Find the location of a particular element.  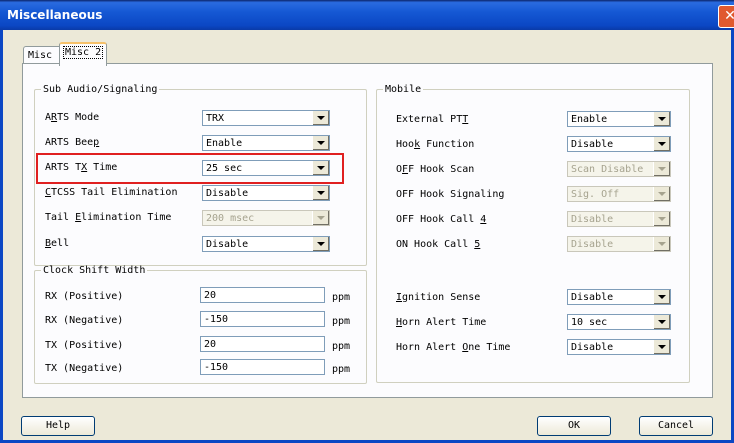

clock-shift-legend: Clock Shift Width is located at coordinates (94, 270).